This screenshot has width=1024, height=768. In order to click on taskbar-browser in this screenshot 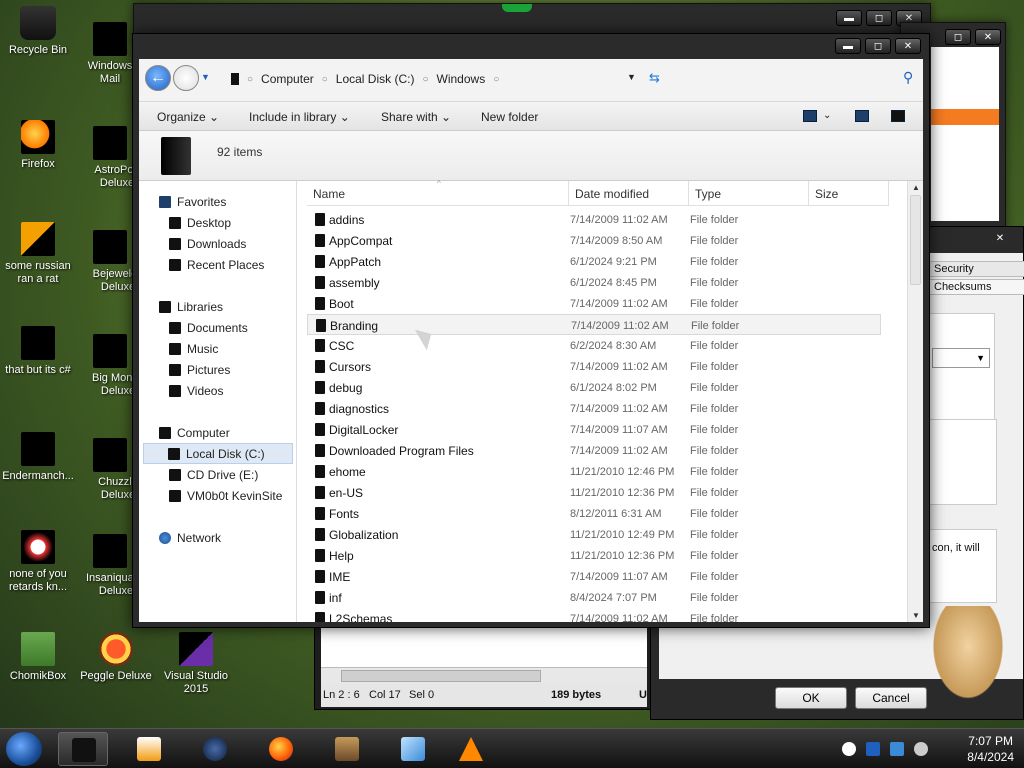, I will do `click(215, 749)`.